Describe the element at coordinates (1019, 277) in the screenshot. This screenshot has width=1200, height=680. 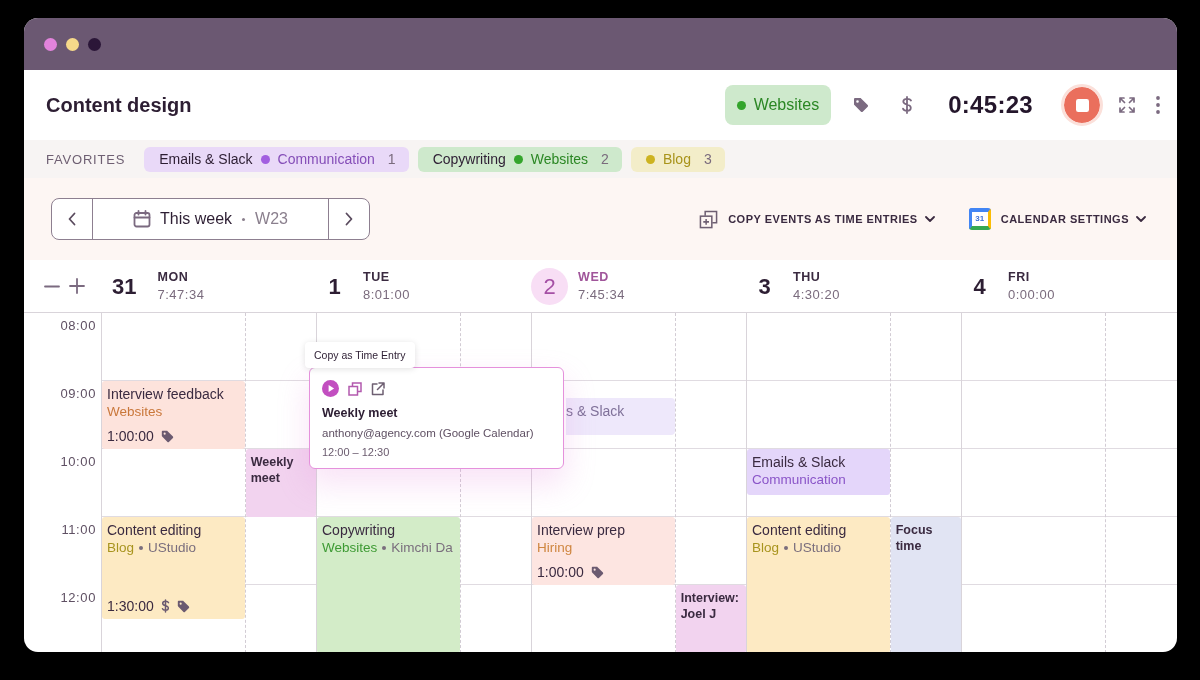
I see `weekday-label: FRI` at that location.